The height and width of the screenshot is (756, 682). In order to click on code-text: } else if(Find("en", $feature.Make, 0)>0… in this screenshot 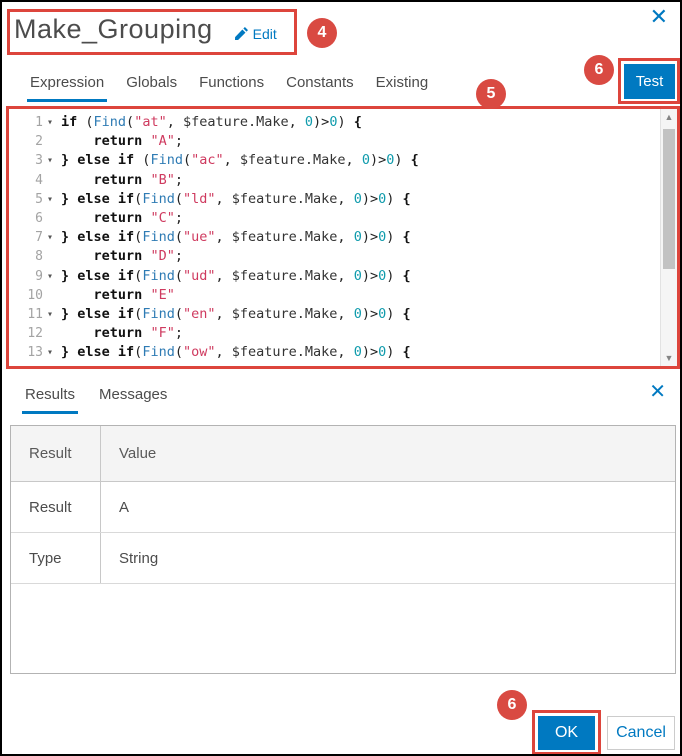, I will do `click(236, 313)`.